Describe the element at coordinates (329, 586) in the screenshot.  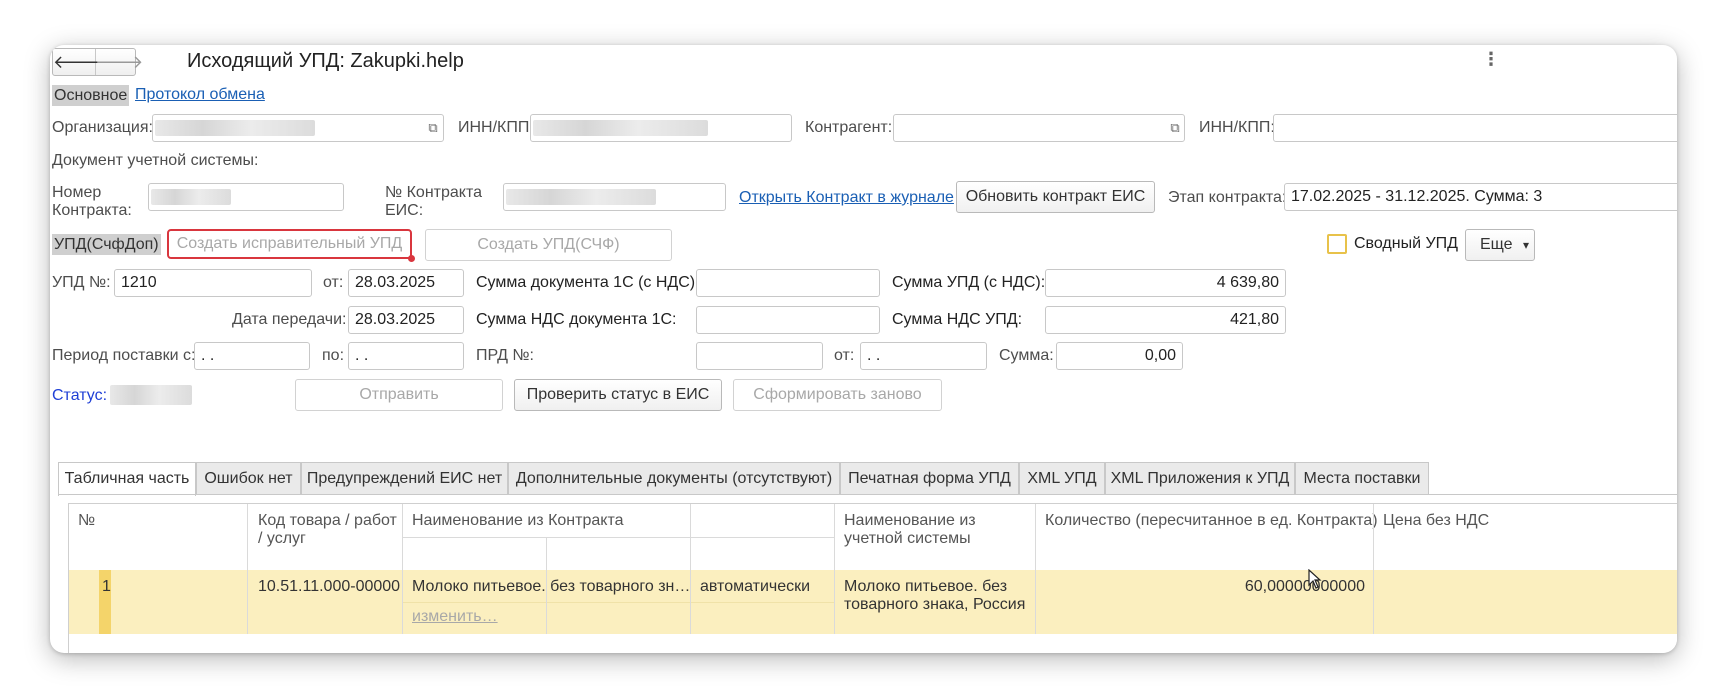
I see `row-code: 10.51.11.000-00000` at that location.